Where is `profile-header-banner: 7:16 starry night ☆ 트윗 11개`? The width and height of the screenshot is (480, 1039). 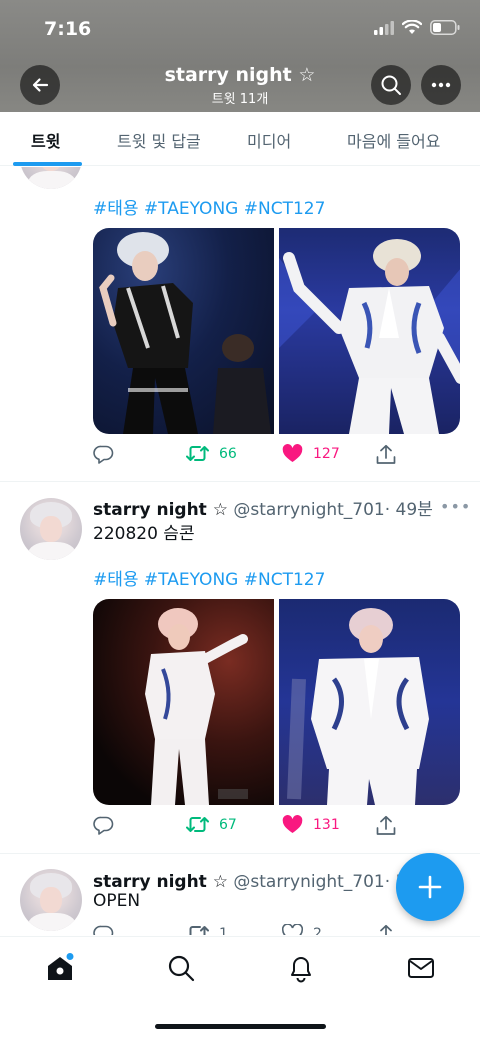 profile-header-banner: 7:16 starry night ☆ 트윗 11개 is located at coordinates (240, 56).